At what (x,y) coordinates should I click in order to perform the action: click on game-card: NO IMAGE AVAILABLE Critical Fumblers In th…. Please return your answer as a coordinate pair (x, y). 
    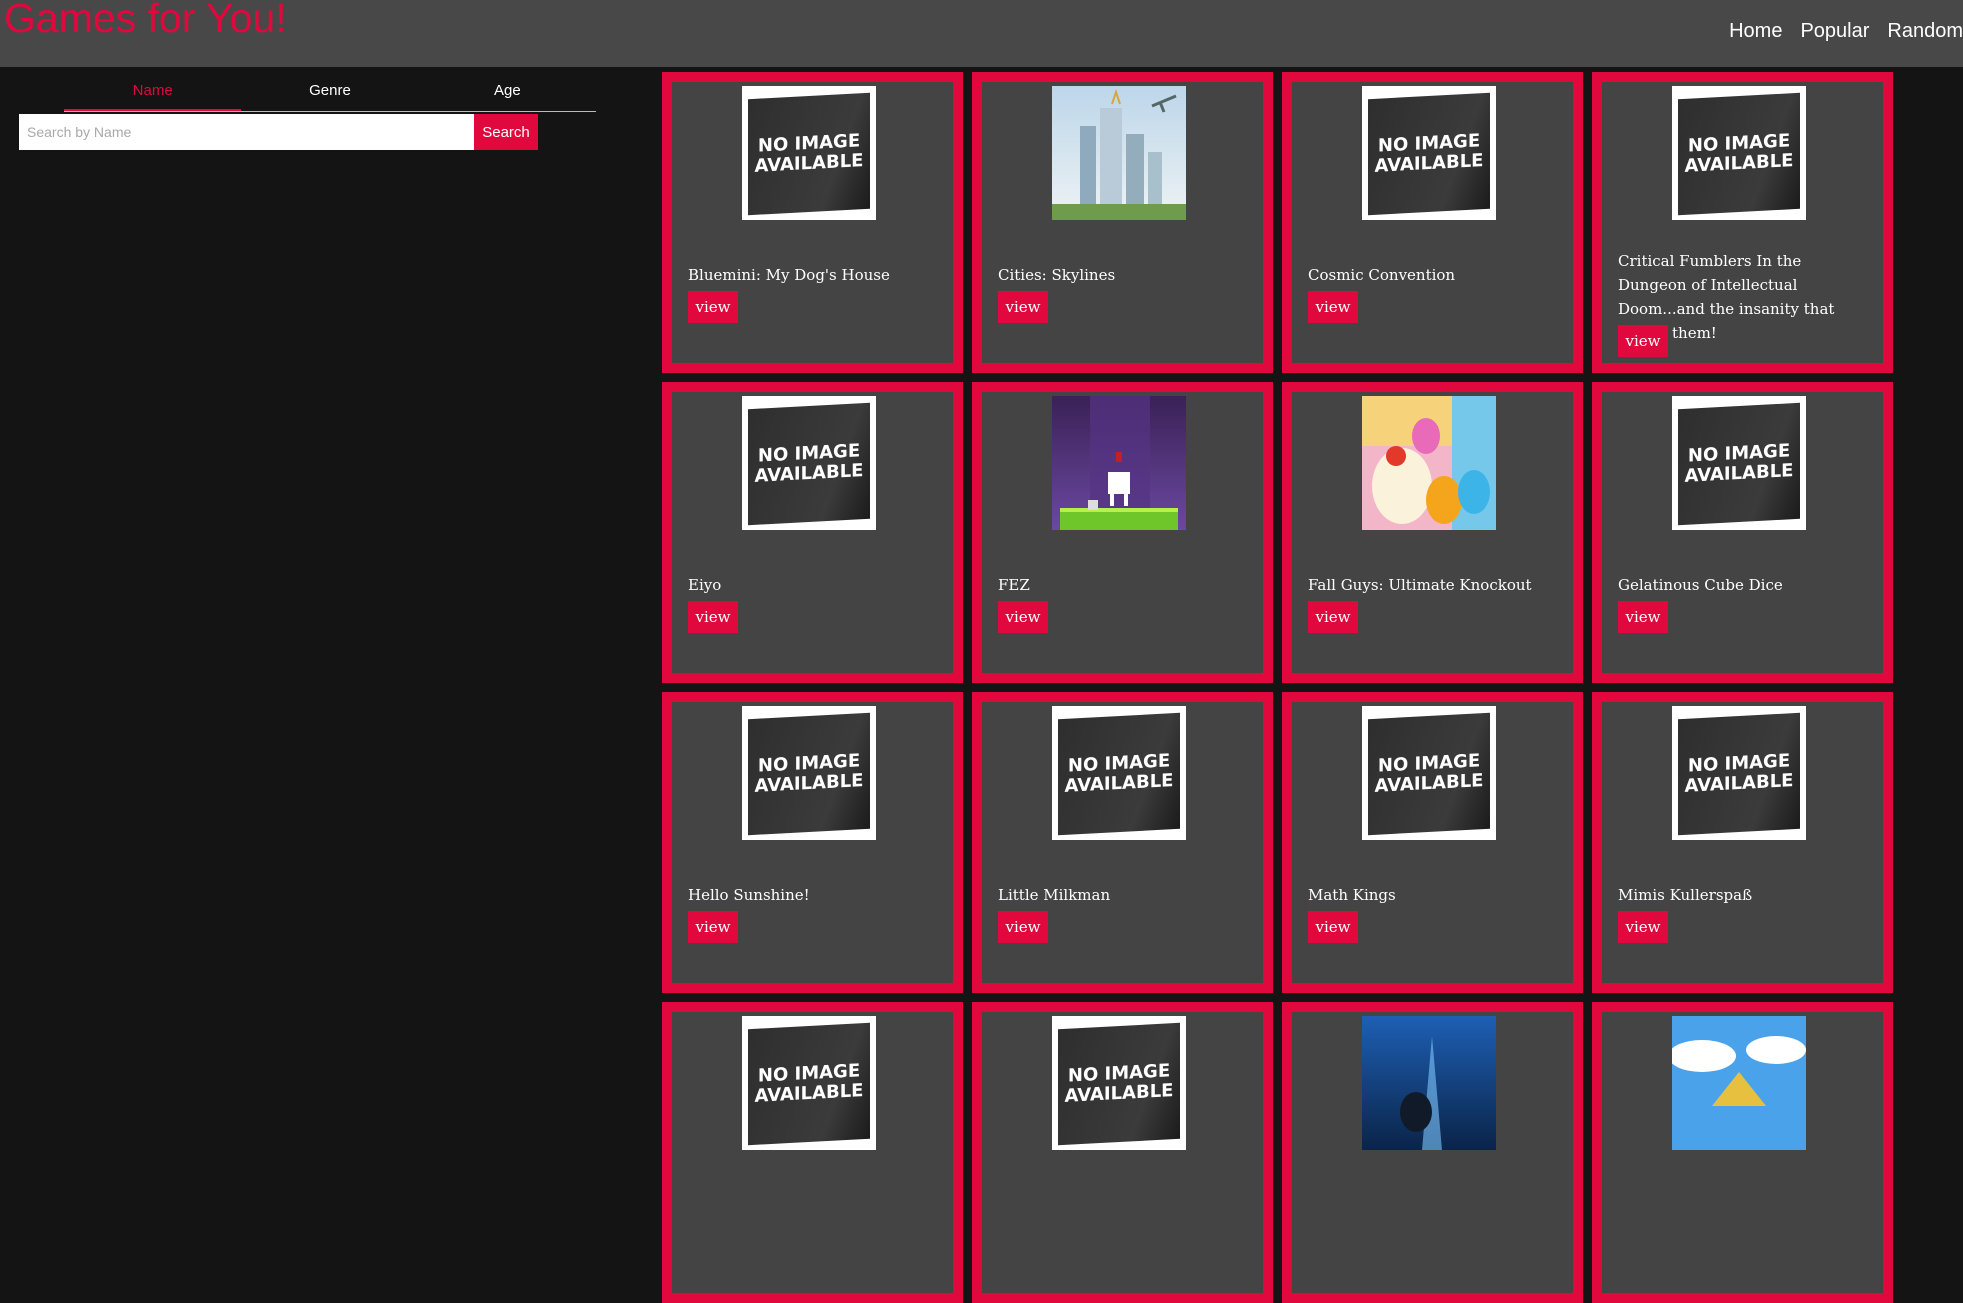
    Looking at the image, I should click on (1742, 222).